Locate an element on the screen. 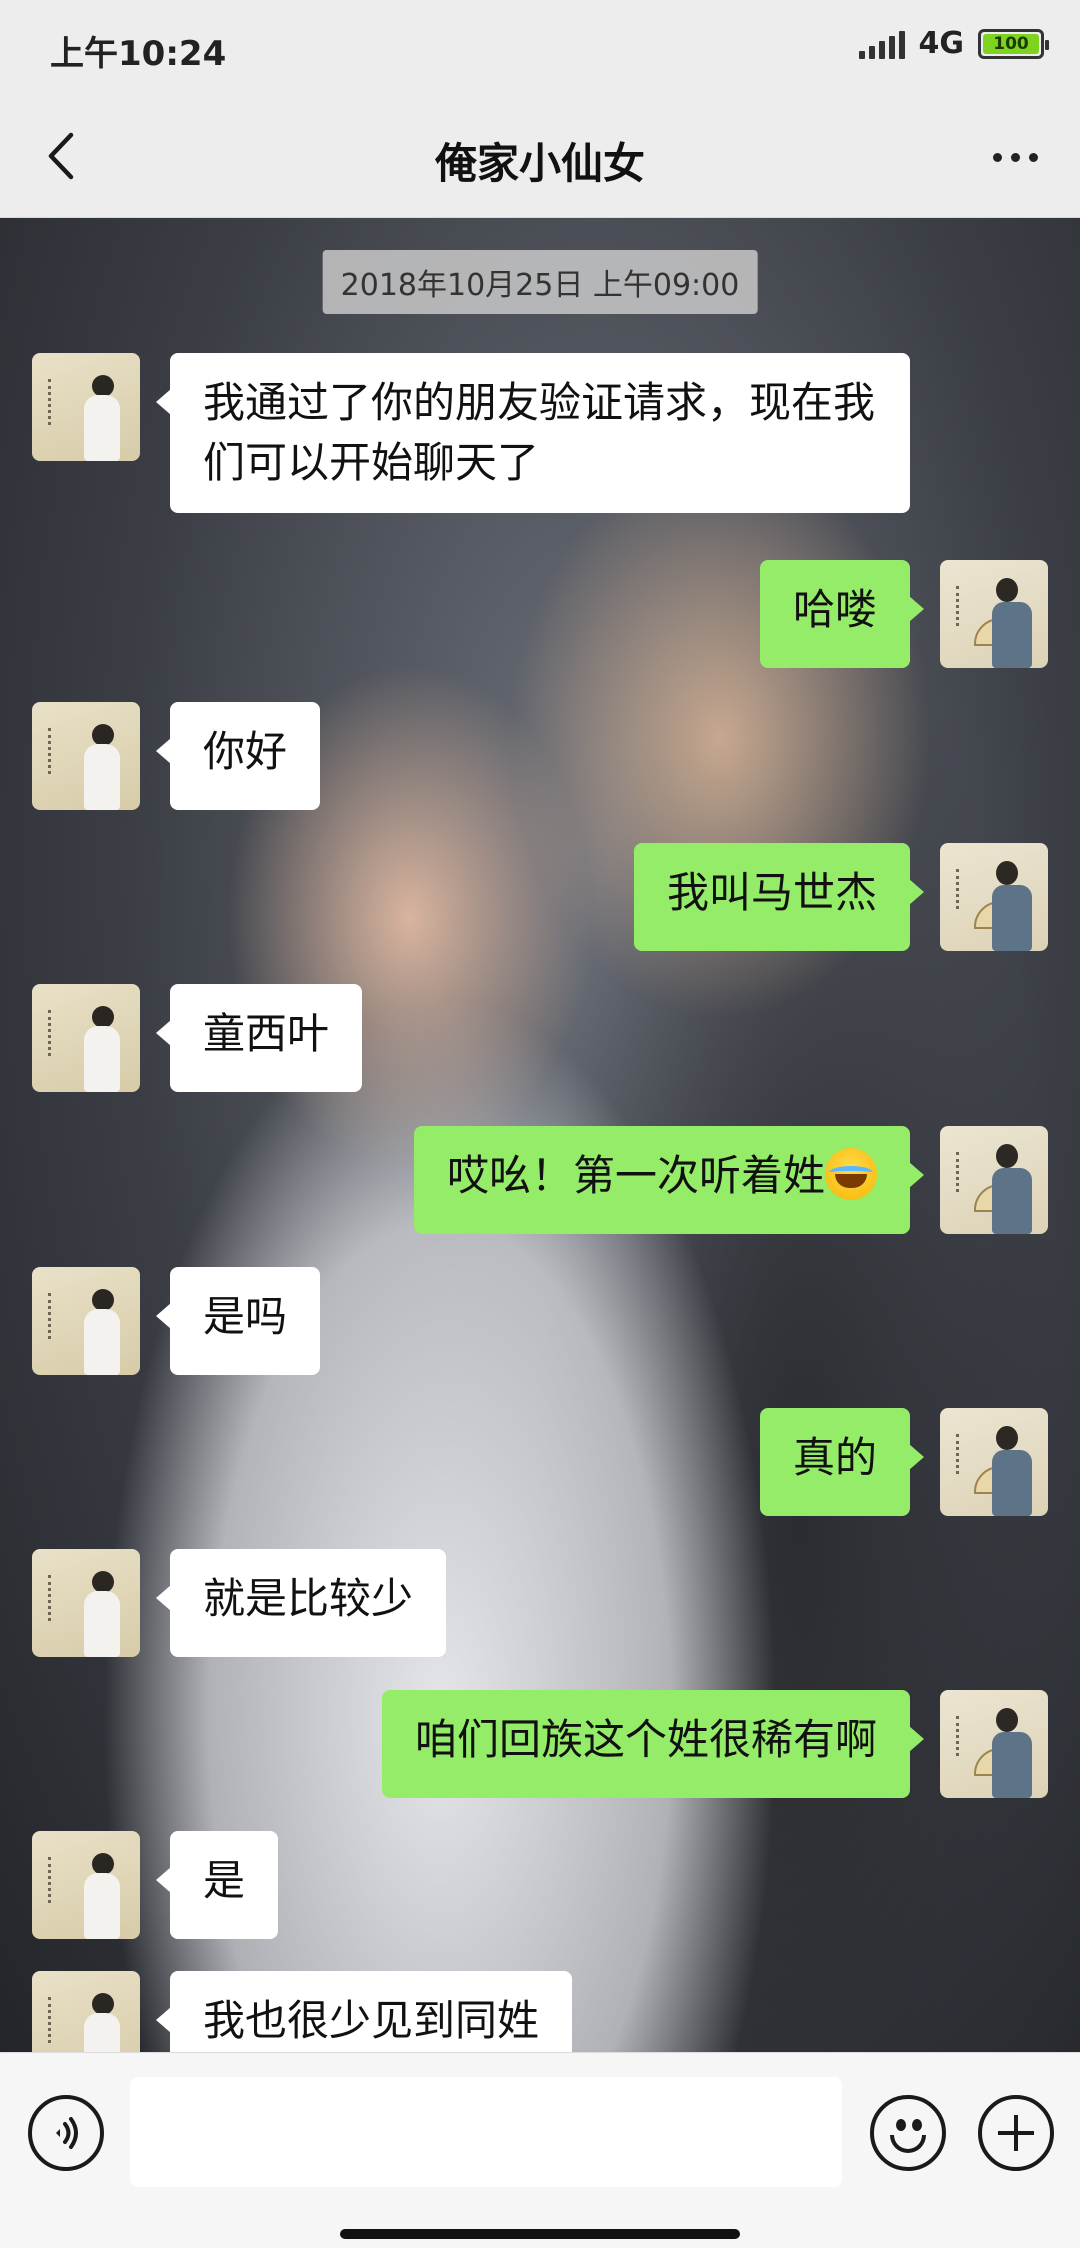 This screenshot has height=2248, width=1080. laughing-tears-emoji-icon is located at coordinates (851, 1174).